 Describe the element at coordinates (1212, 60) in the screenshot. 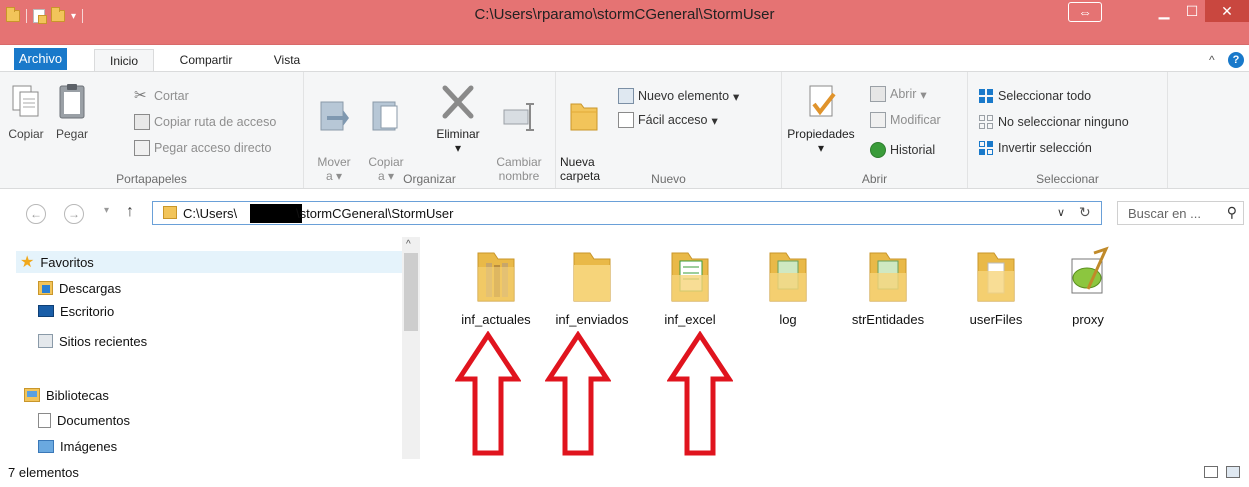

I see `collapse-ribbon-icon: ^` at that location.